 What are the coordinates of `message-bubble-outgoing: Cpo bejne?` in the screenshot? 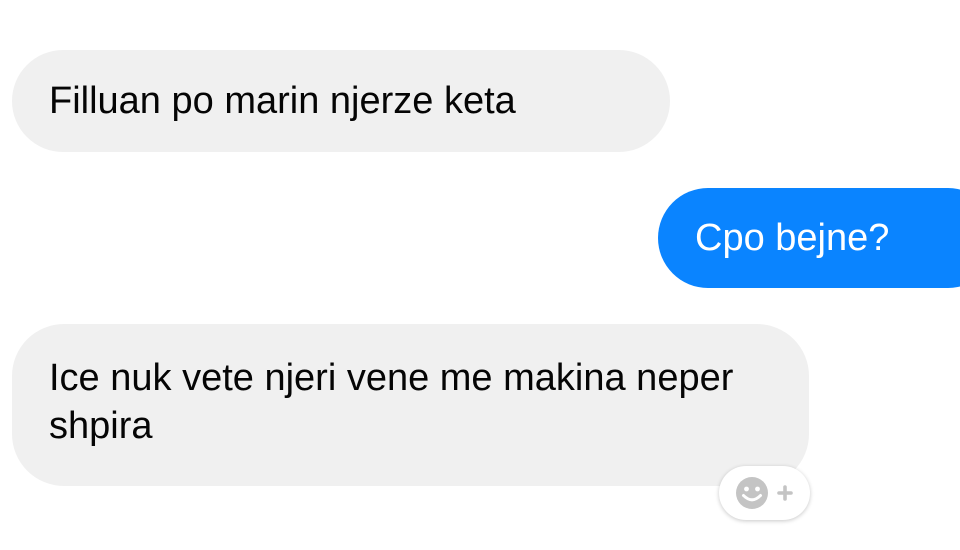 It's located at (809, 238).